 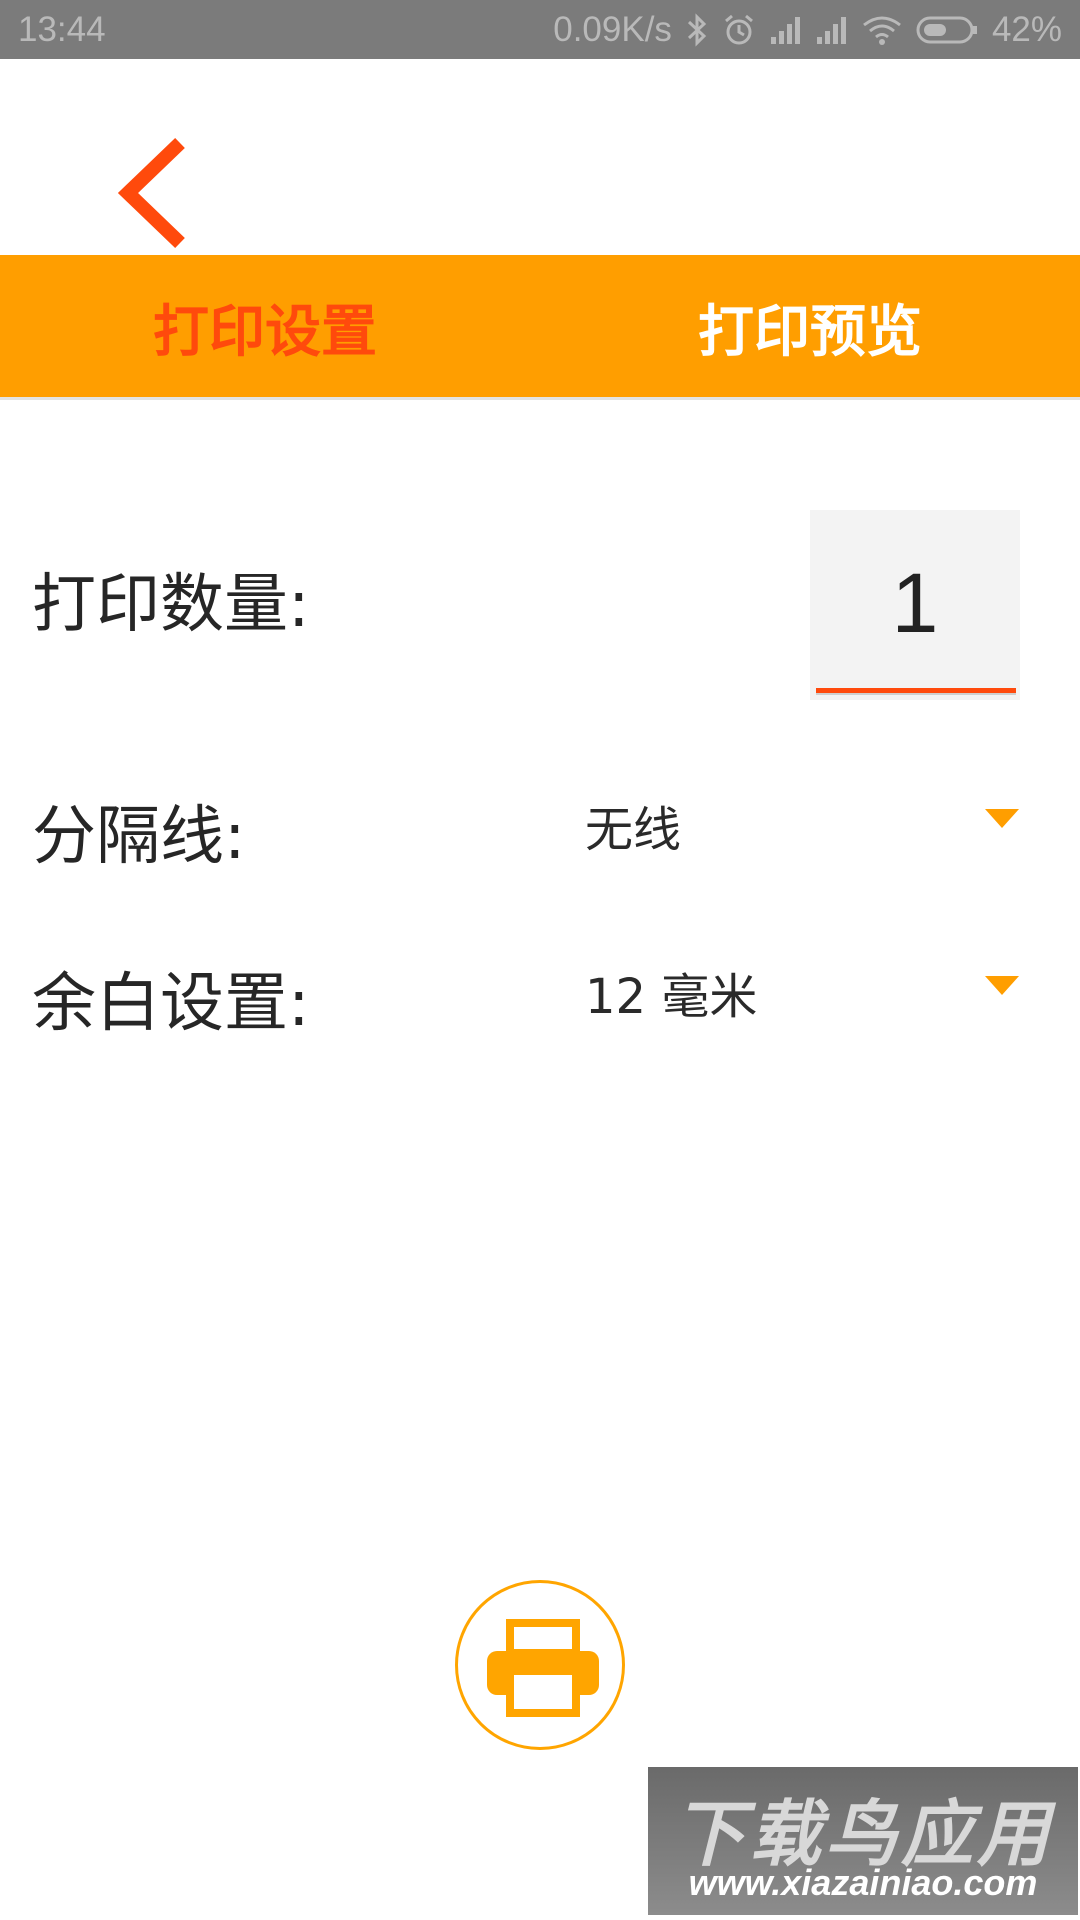 What do you see at coordinates (1026, 29) in the screenshot?
I see `battery-percent: 42%` at bounding box center [1026, 29].